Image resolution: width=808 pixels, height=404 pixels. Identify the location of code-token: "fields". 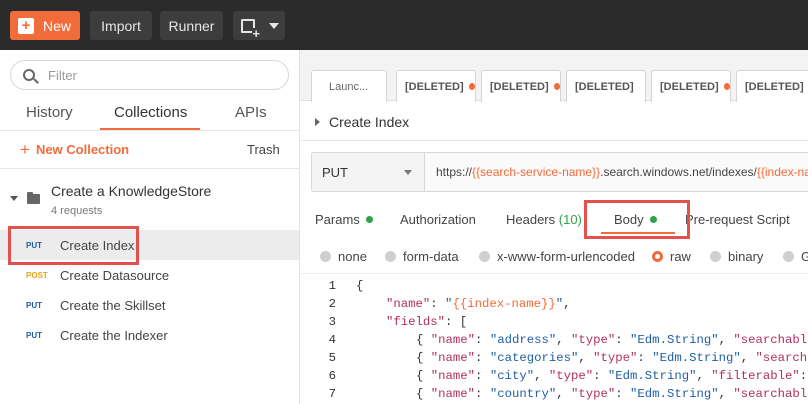
(416, 322).